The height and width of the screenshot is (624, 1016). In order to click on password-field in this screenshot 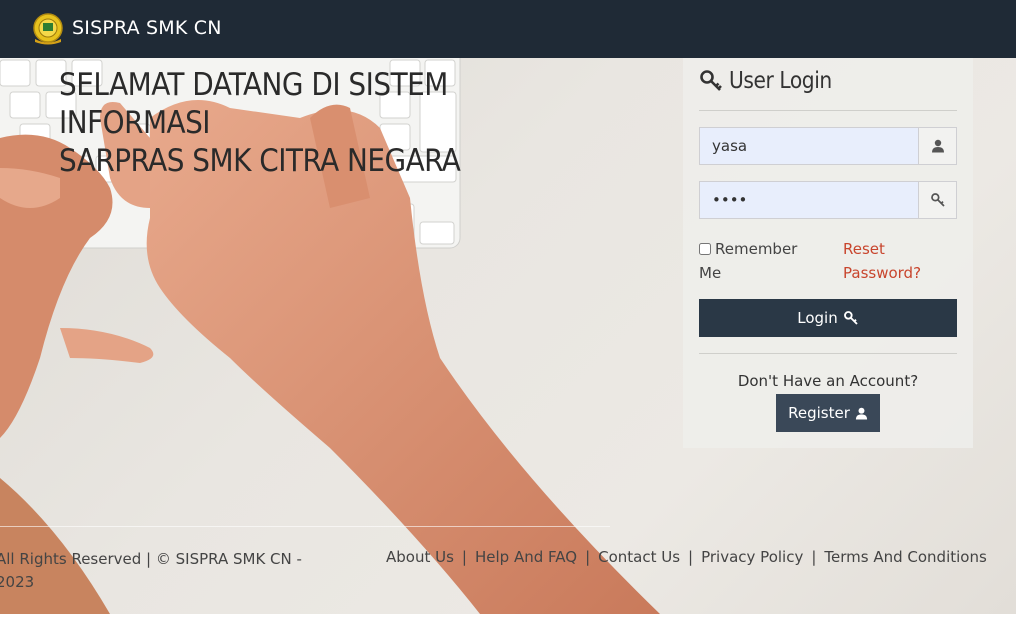, I will do `click(828, 200)`.